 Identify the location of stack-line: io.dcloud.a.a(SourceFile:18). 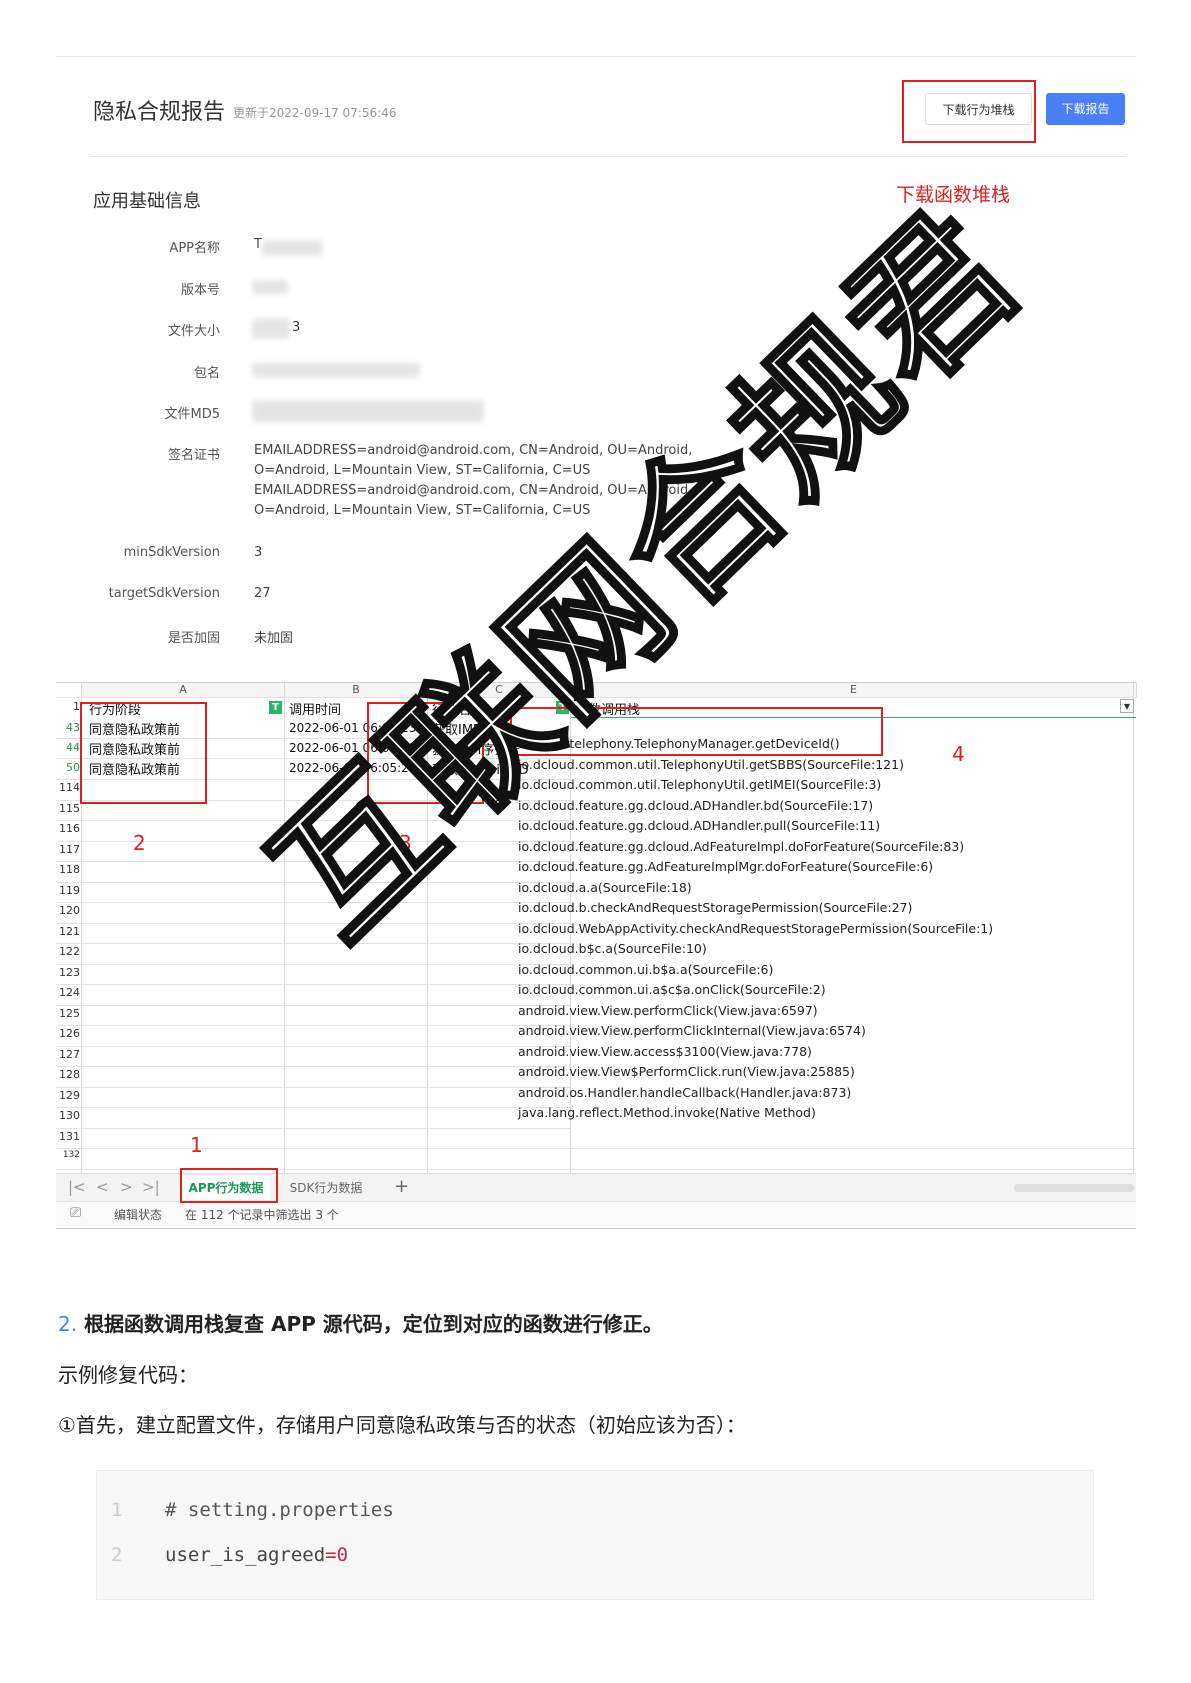
(605, 887).